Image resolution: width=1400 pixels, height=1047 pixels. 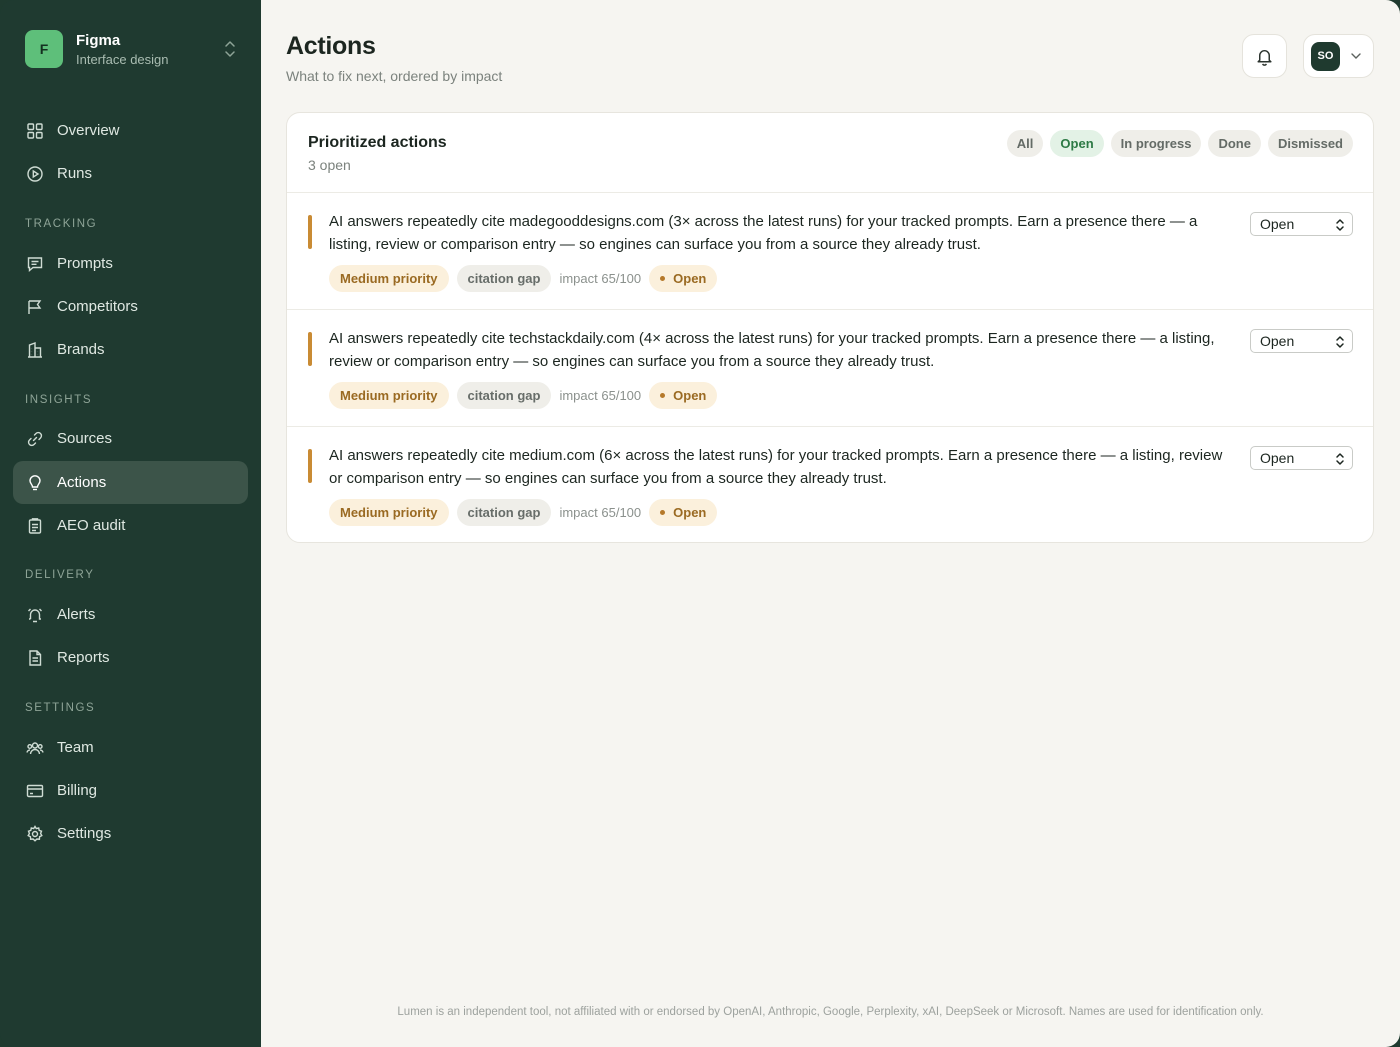 I want to click on alarm-icon, so click(x=35, y=615).